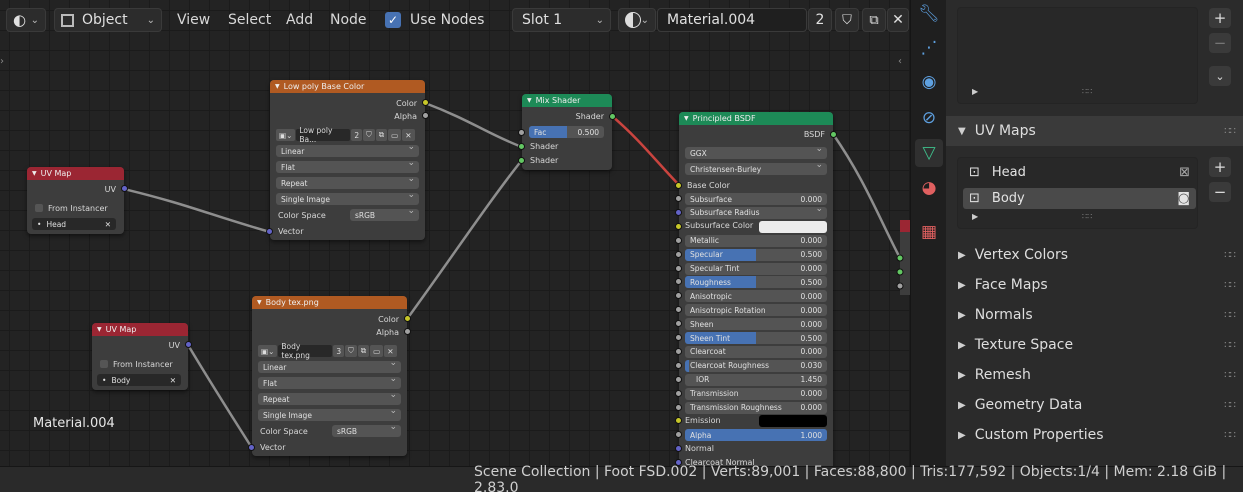  I want to click on tab-texture: ▦, so click(929, 232).